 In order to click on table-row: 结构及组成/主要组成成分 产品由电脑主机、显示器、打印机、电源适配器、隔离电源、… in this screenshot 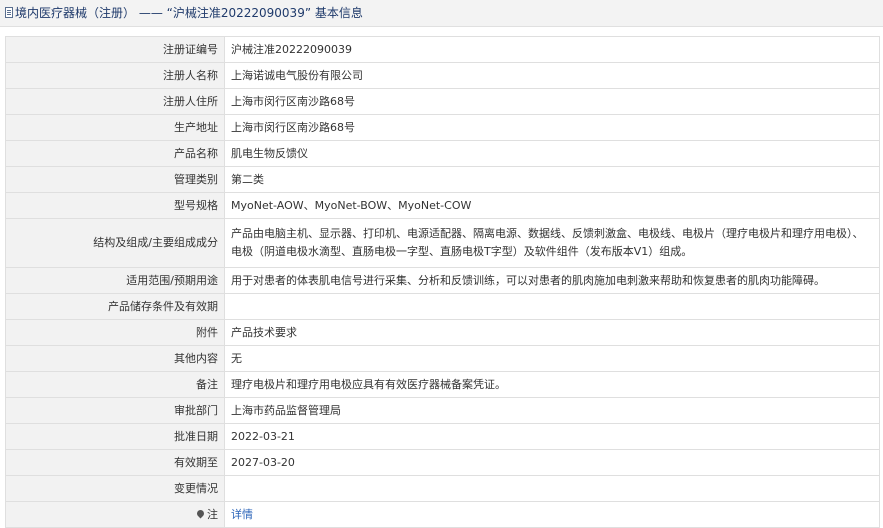, I will do `click(442, 243)`.